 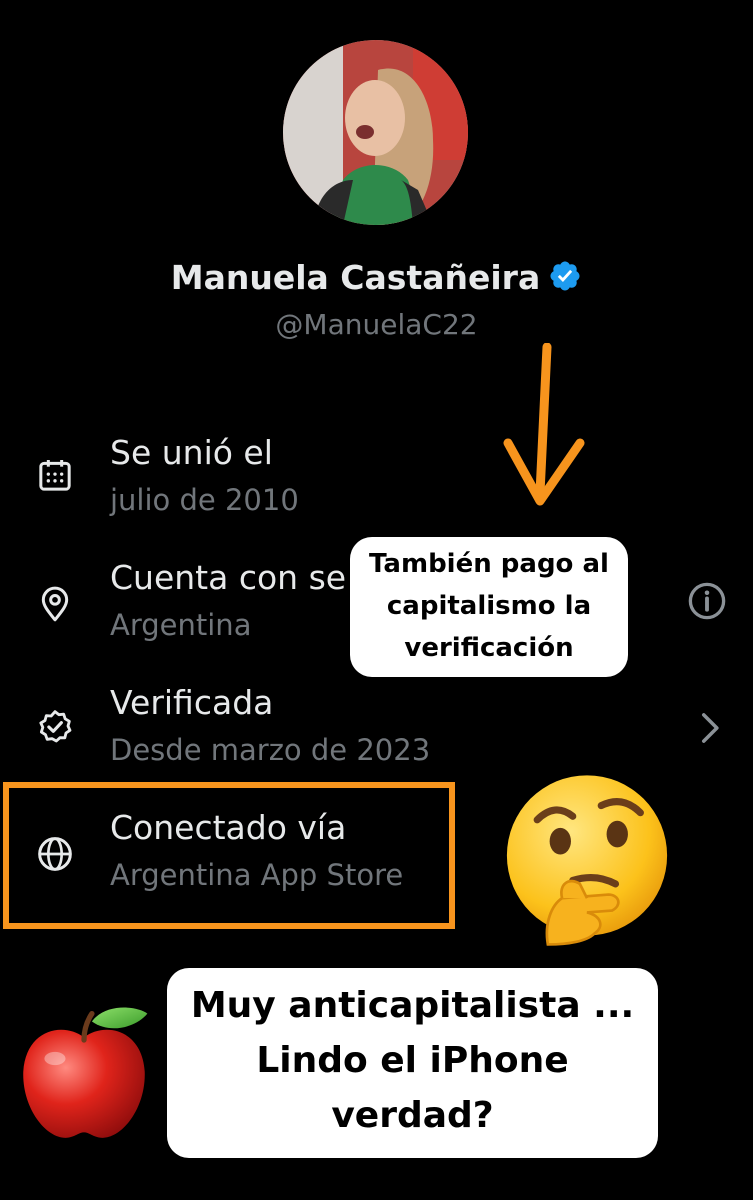 I want to click on location-pin-icon, so click(x=55, y=604).